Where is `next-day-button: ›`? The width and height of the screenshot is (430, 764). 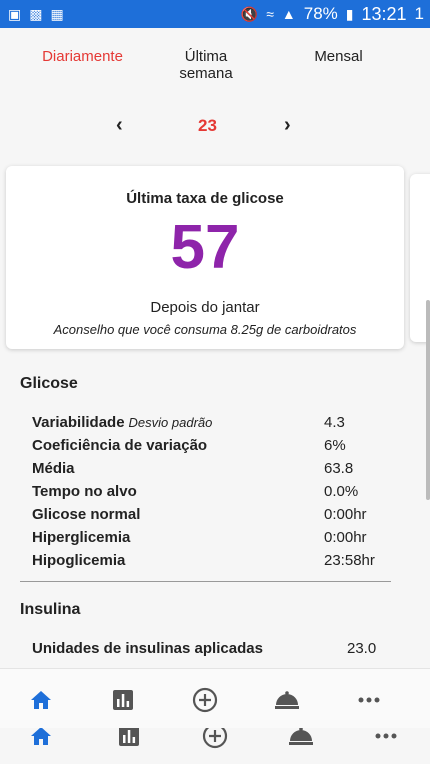
next-day-button: › is located at coordinates (287, 125).